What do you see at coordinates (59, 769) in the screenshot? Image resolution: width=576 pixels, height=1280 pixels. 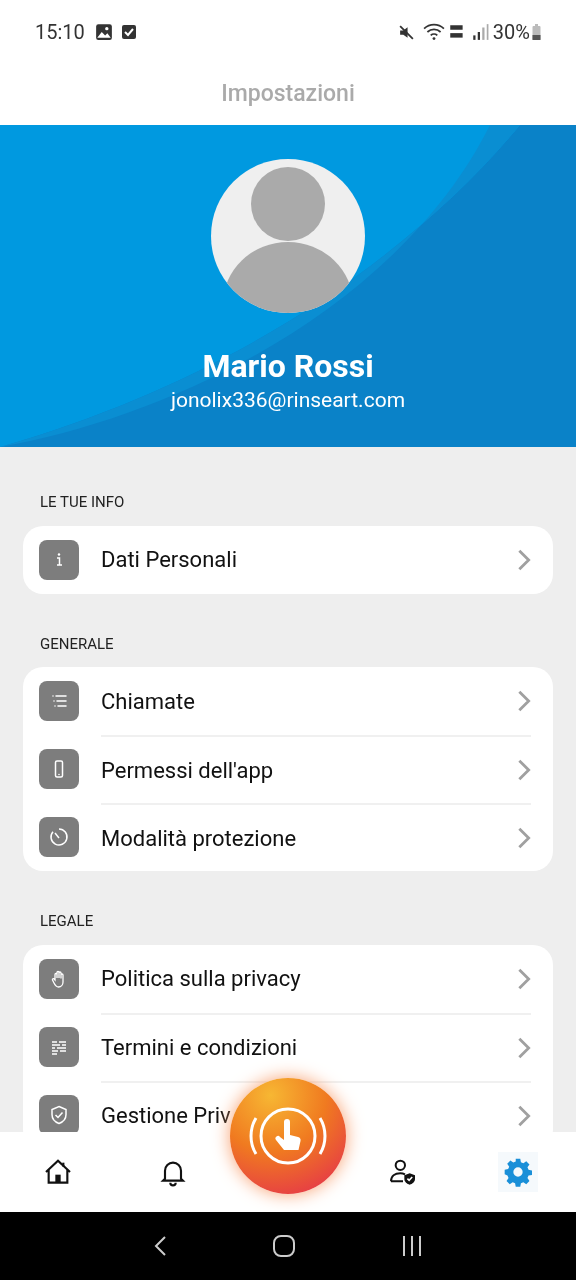 I see `phone-icon` at bounding box center [59, 769].